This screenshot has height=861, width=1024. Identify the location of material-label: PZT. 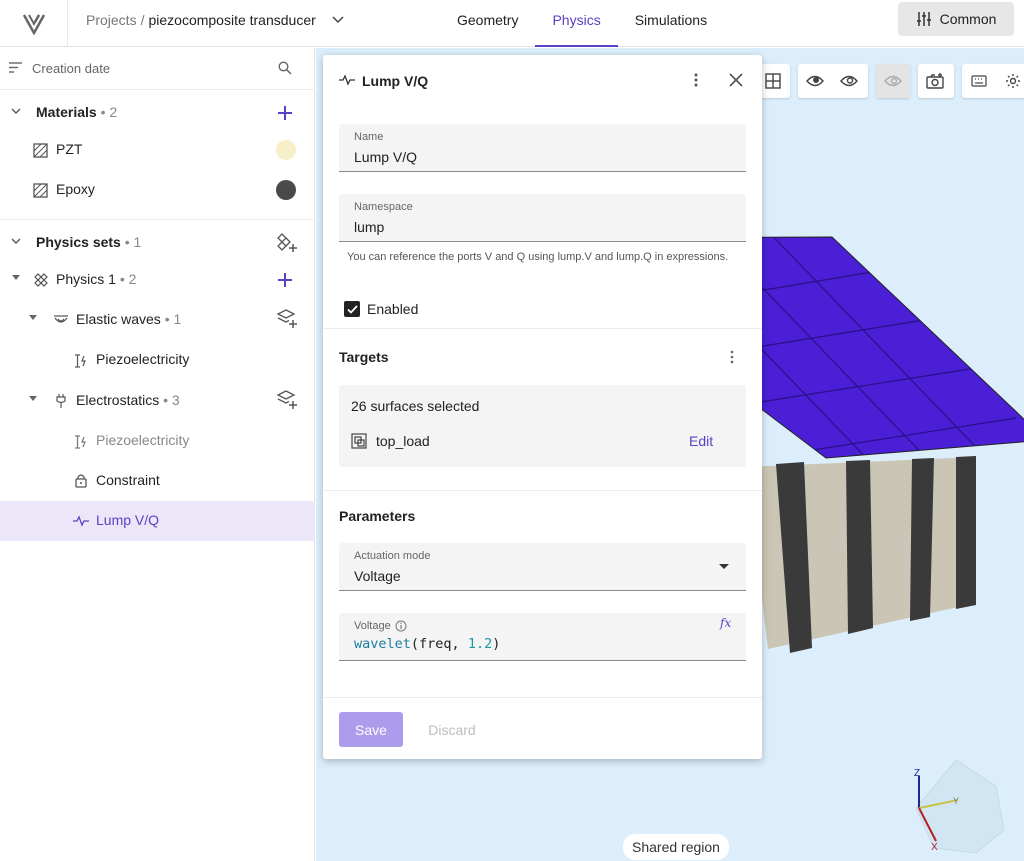
(69, 149).